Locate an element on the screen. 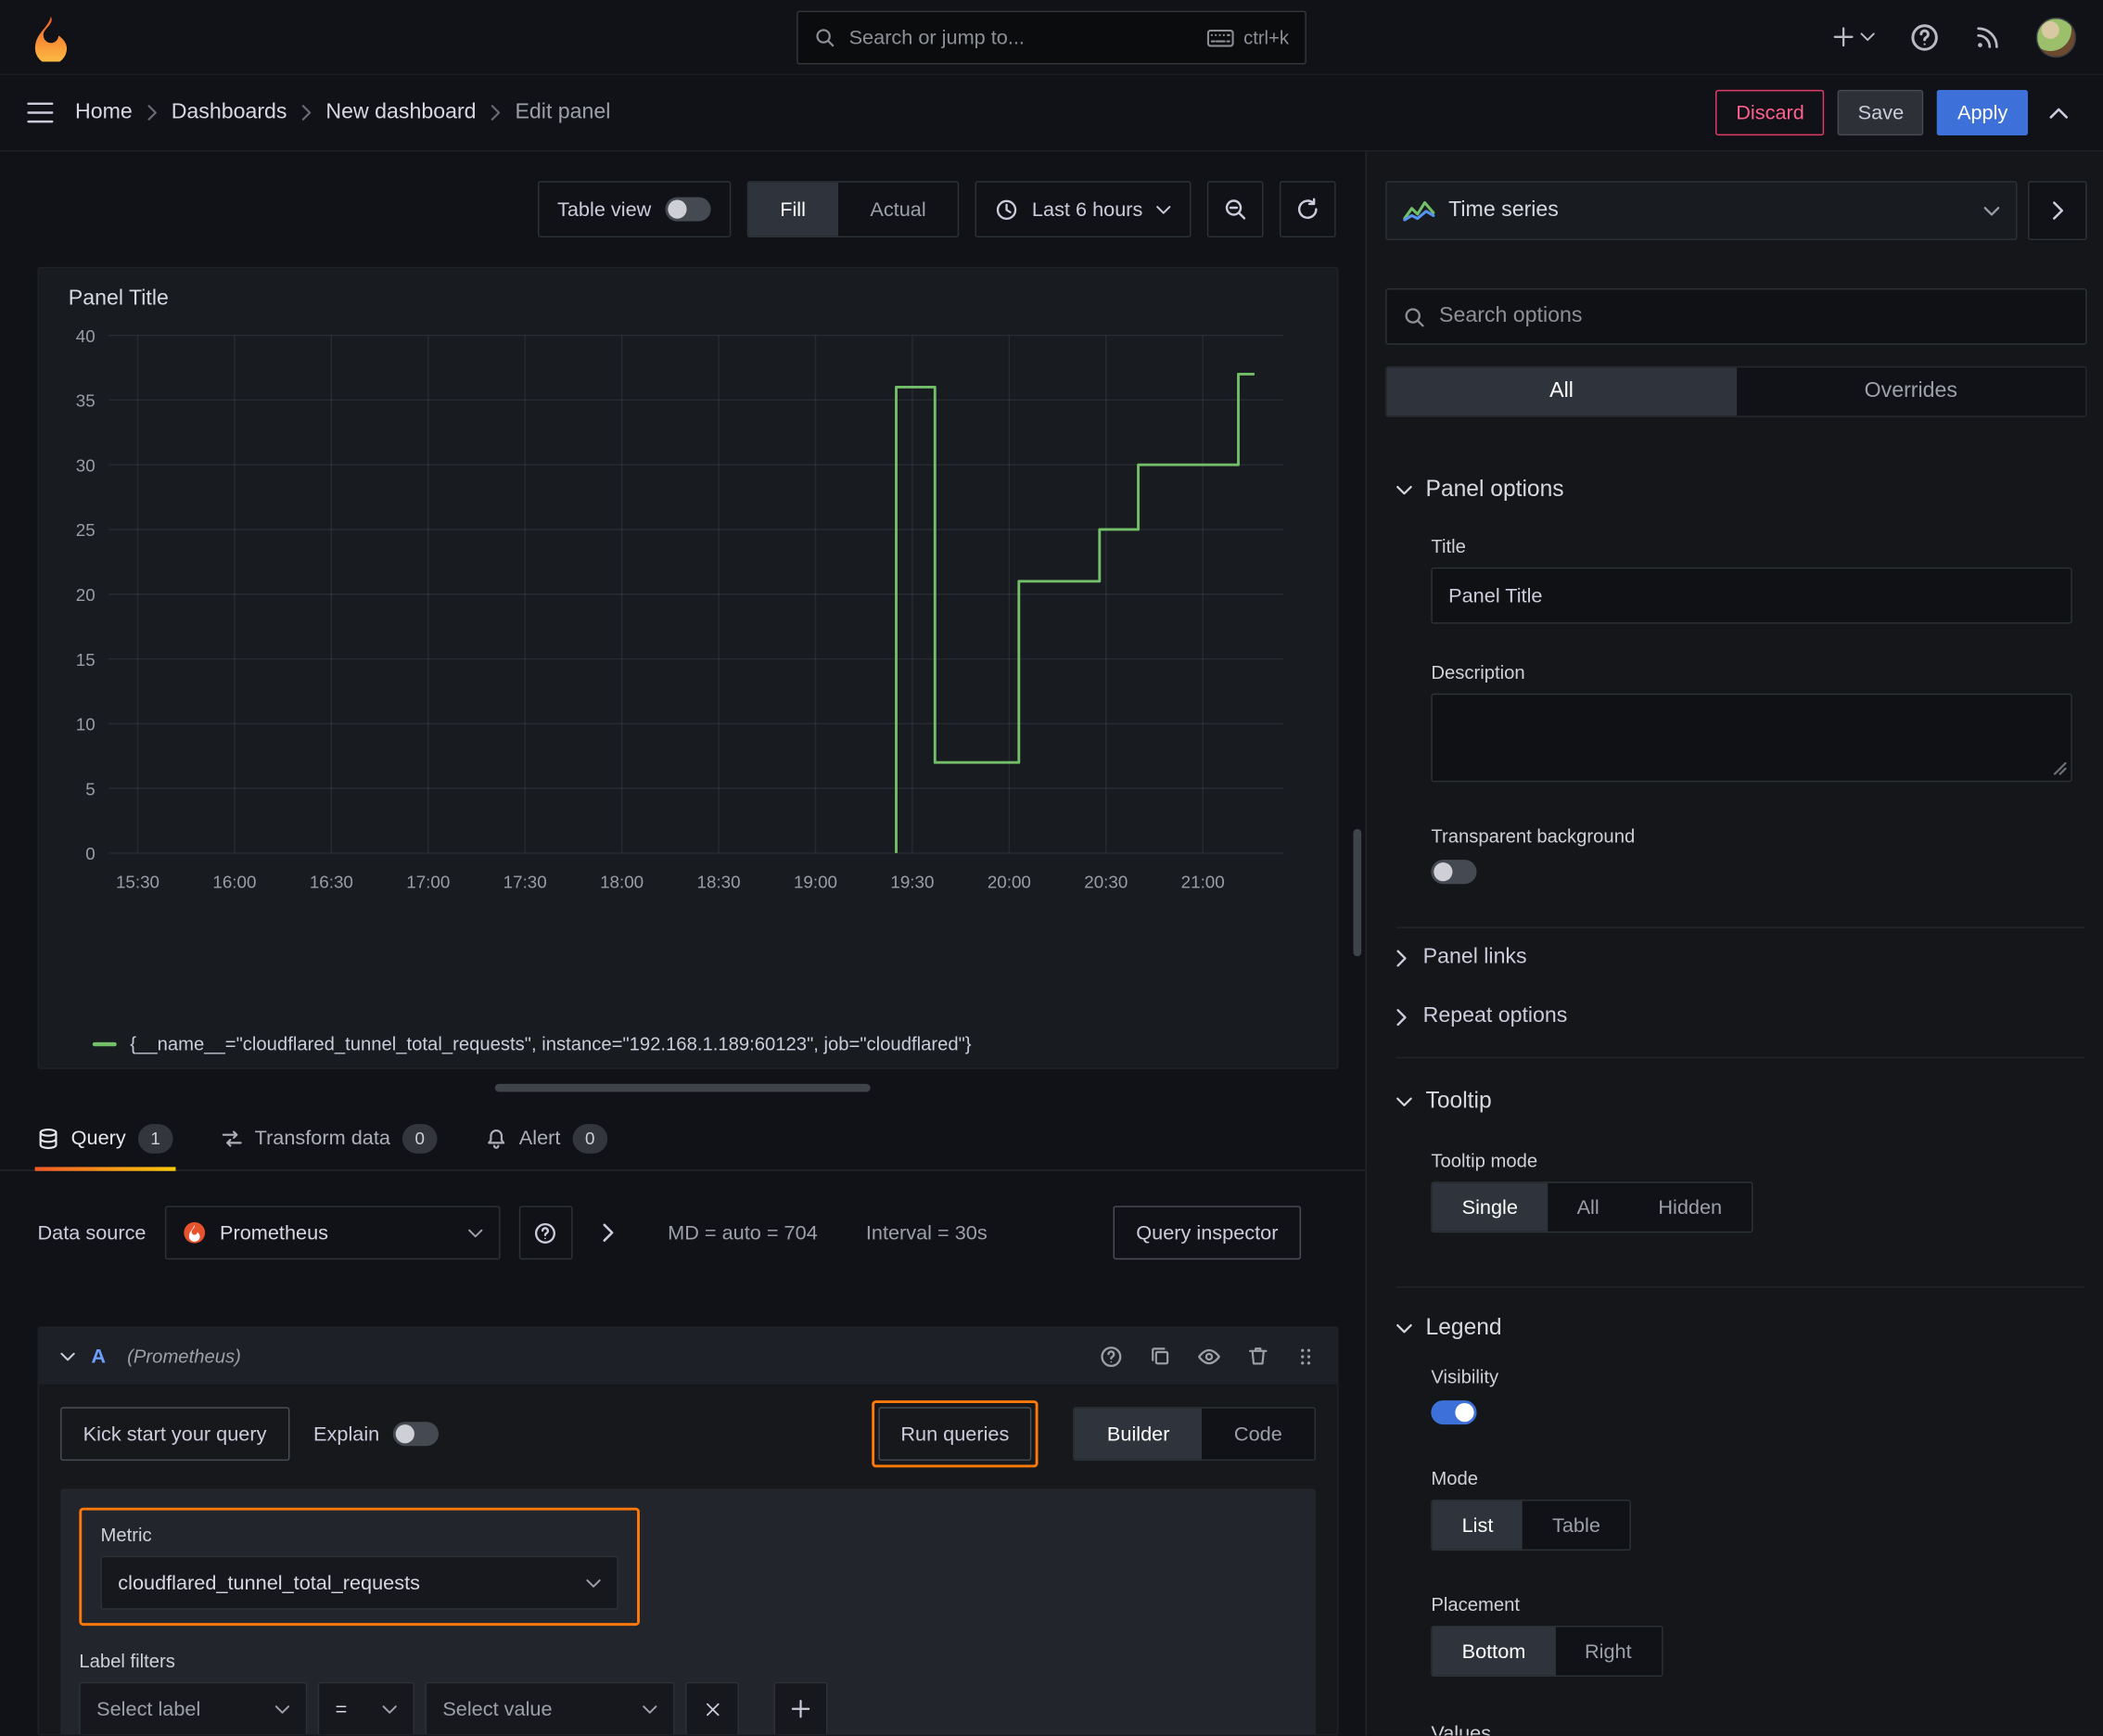 Image resolution: width=2103 pixels, height=1736 pixels. operator-select: = is located at coordinates (365, 1708).